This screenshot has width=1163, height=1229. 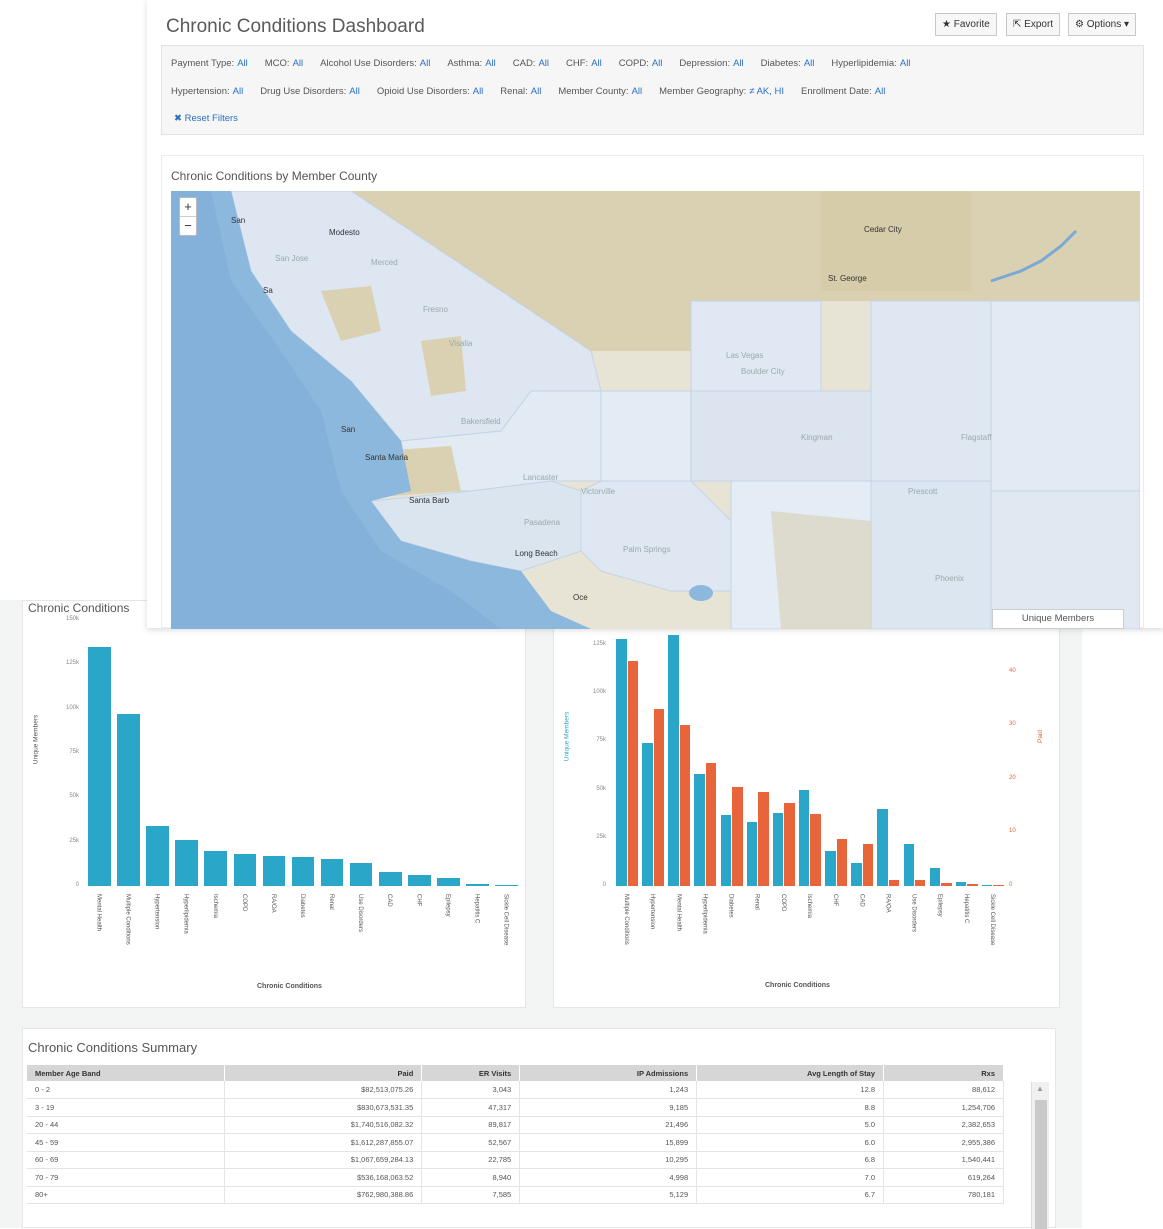 What do you see at coordinates (711, 63) in the screenshot?
I see `filter-item: Depression: All` at bounding box center [711, 63].